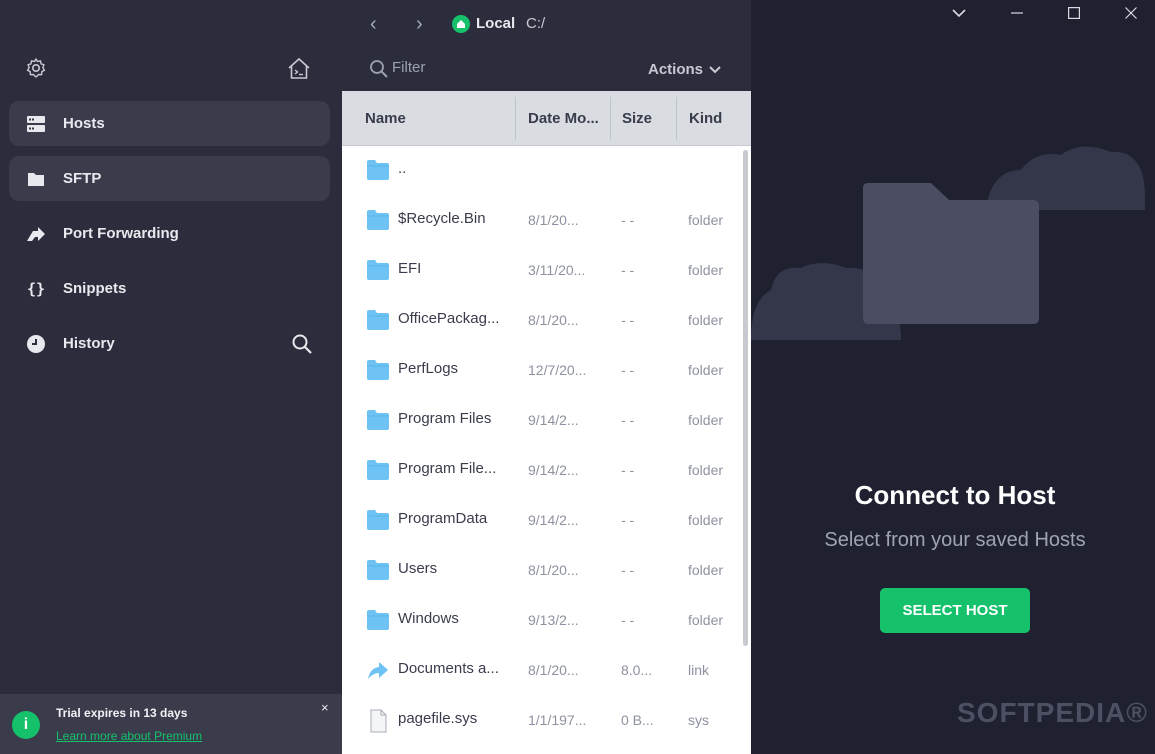 The width and height of the screenshot is (1155, 754). What do you see at coordinates (121, 233) in the screenshot?
I see `sidebar-item-label: Port Forwarding` at bounding box center [121, 233].